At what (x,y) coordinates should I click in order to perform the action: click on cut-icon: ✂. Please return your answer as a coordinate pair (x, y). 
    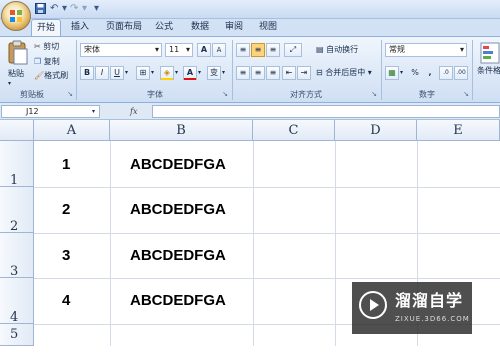
    Looking at the image, I should click on (37, 46).